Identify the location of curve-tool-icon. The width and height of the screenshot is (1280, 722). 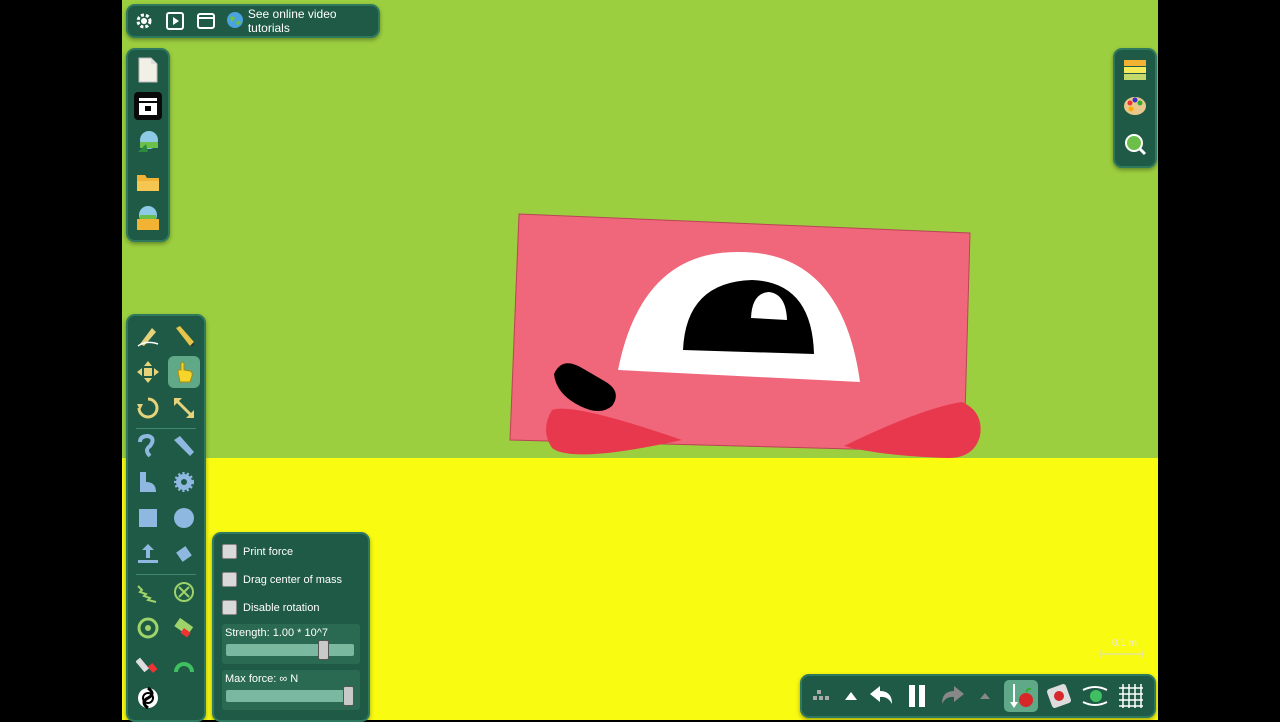
(148, 446).